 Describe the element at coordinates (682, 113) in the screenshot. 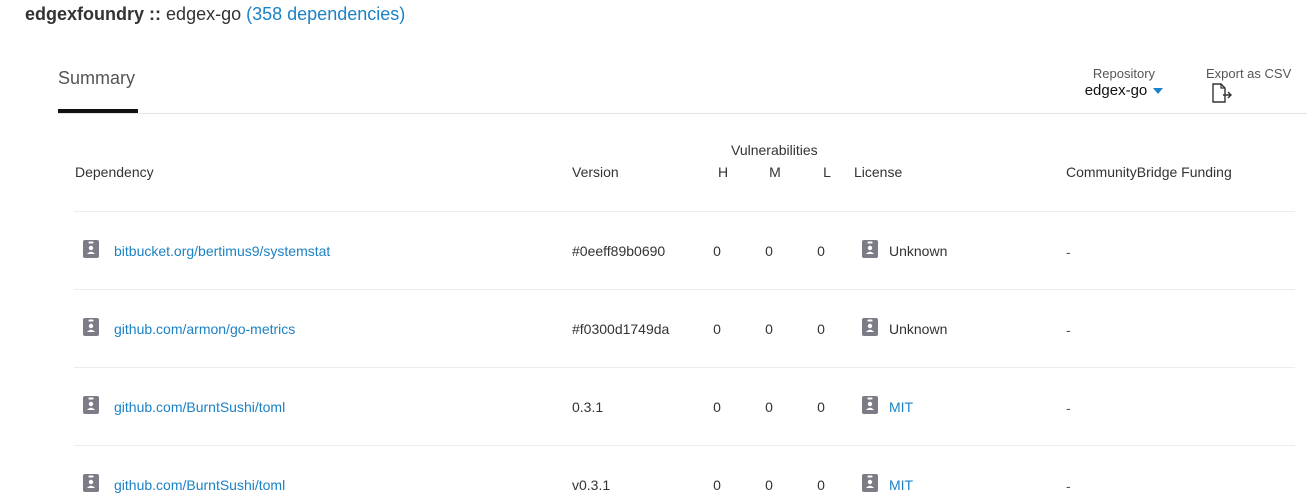

I see `tabs-divider` at that location.